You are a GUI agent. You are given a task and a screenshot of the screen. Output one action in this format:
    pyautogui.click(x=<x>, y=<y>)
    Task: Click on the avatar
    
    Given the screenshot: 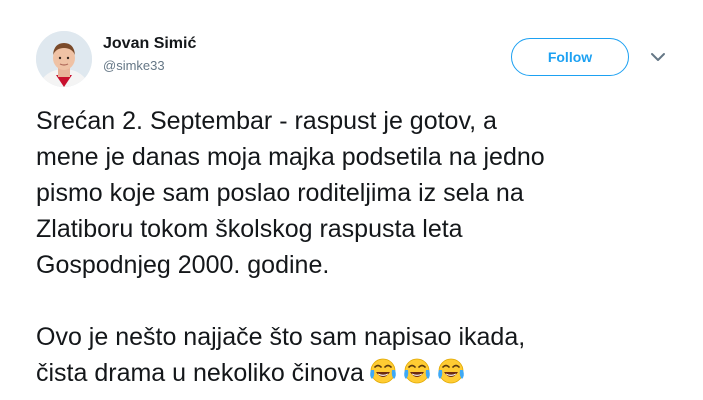 What is the action you would take?
    pyautogui.click(x=64, y=59)
    